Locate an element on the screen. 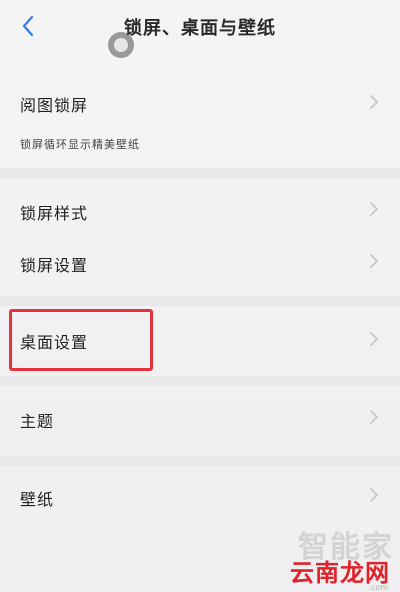 This screenshot has height=592, width=400. settings-item-label: 阅图锁屏 is located at coordinates (54, 105).